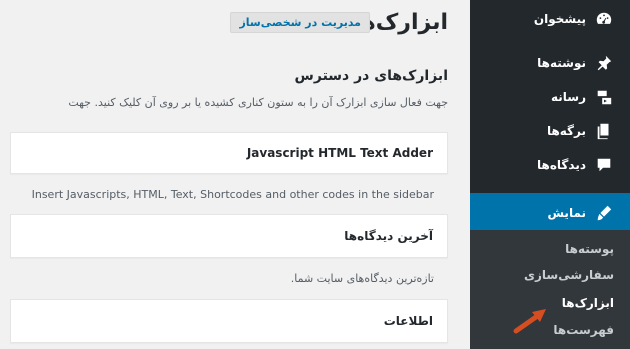  I want to click on menu-item-label: پیشخوان, so click(559, 19).